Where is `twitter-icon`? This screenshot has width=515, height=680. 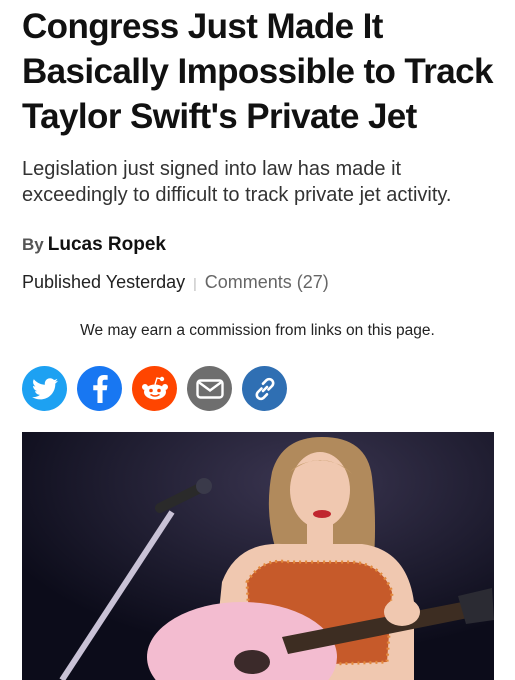
twitter-icon is located at coordinates (44, 388).